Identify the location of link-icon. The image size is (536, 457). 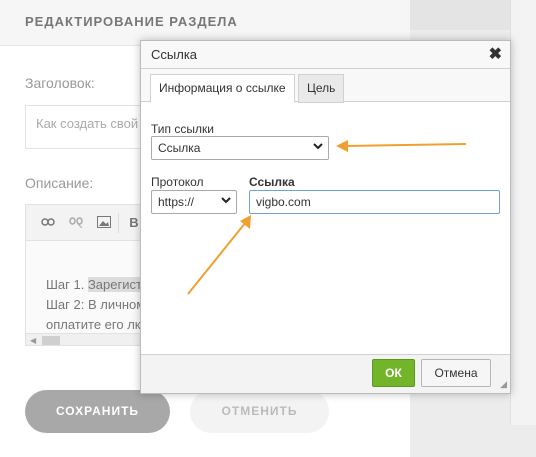
(48, 223).